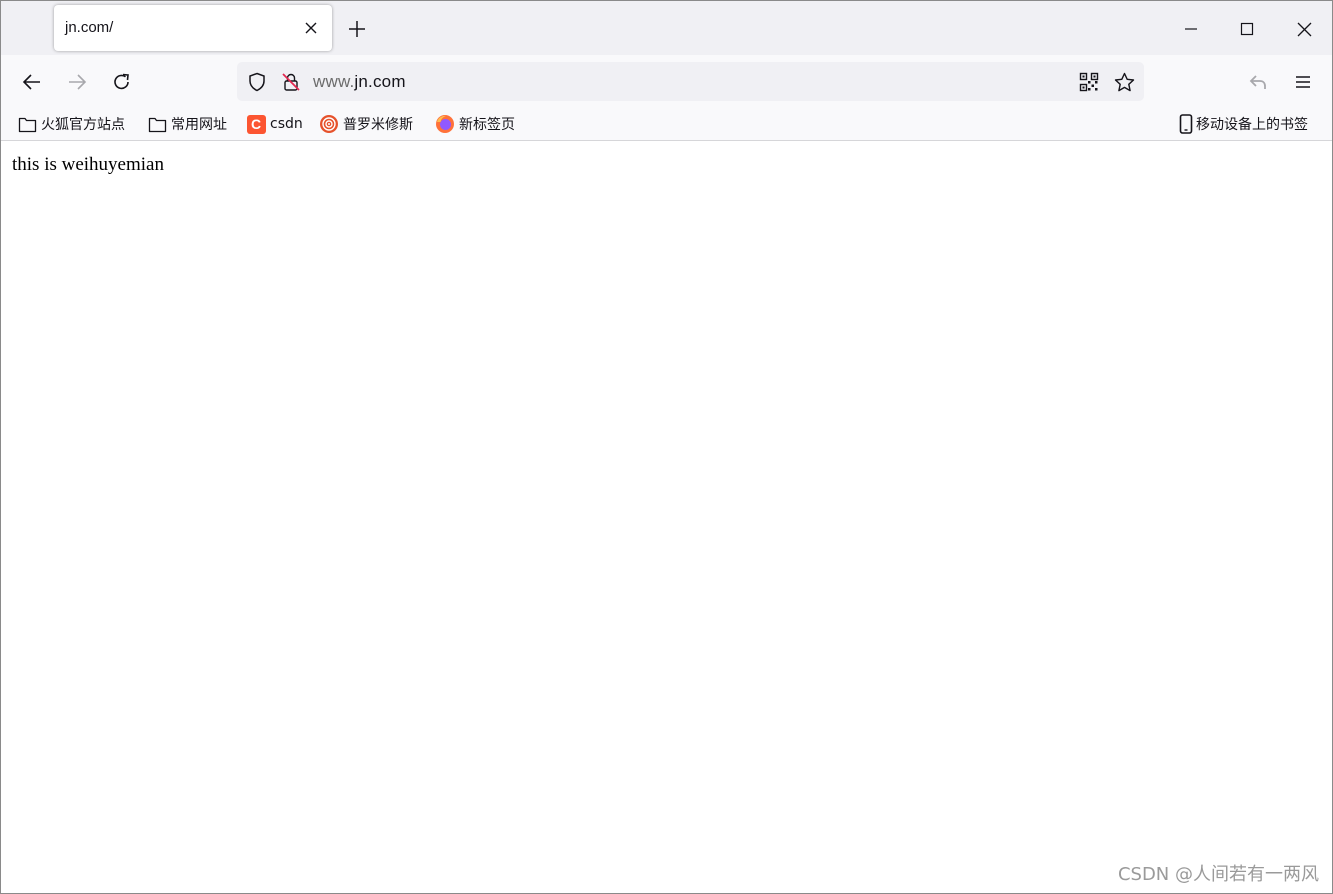 This screenshot has height=894, width=1333. I want to click on minimize-icon, so click(1191, 29).